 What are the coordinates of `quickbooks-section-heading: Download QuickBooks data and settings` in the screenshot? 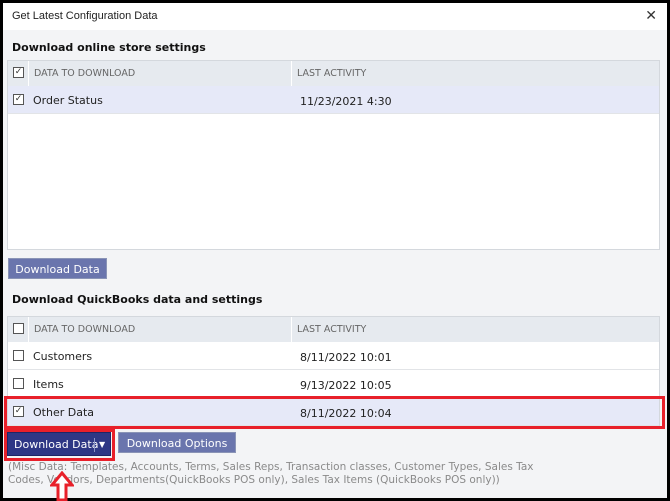 It's located at (137, 299).